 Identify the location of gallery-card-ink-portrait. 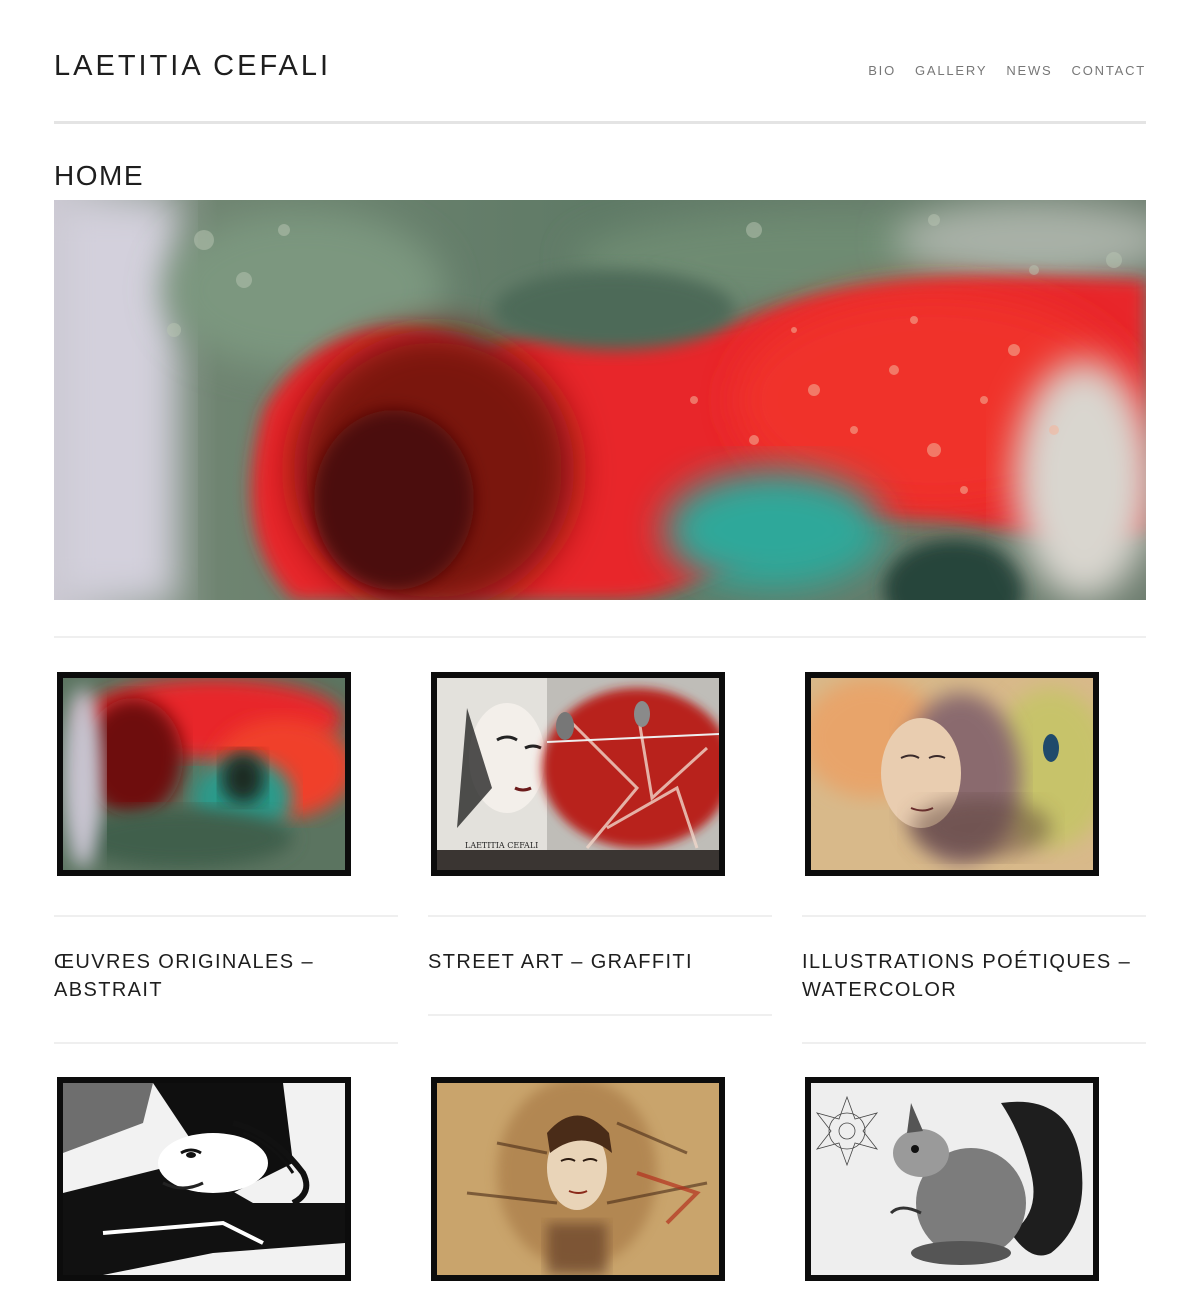
(226, 1179).